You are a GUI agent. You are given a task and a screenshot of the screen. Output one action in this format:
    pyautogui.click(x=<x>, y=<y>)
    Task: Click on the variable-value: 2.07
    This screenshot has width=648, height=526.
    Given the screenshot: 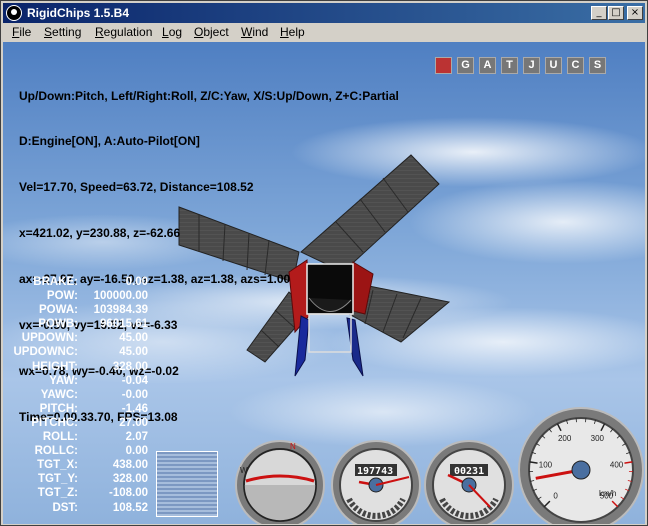 What is the action you would take?
    pyautogui.click(x=136, y=437)
    